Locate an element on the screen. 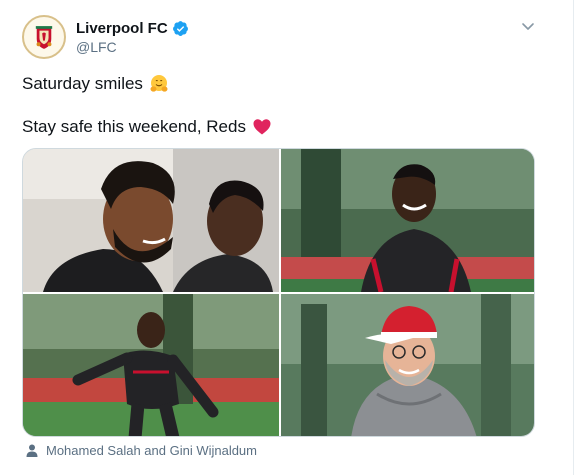 This screenshot has width=577, height=475. tagged-people-row: Mohamed Salah and Gini Wijnaldum is located at coordinates (141, 450).